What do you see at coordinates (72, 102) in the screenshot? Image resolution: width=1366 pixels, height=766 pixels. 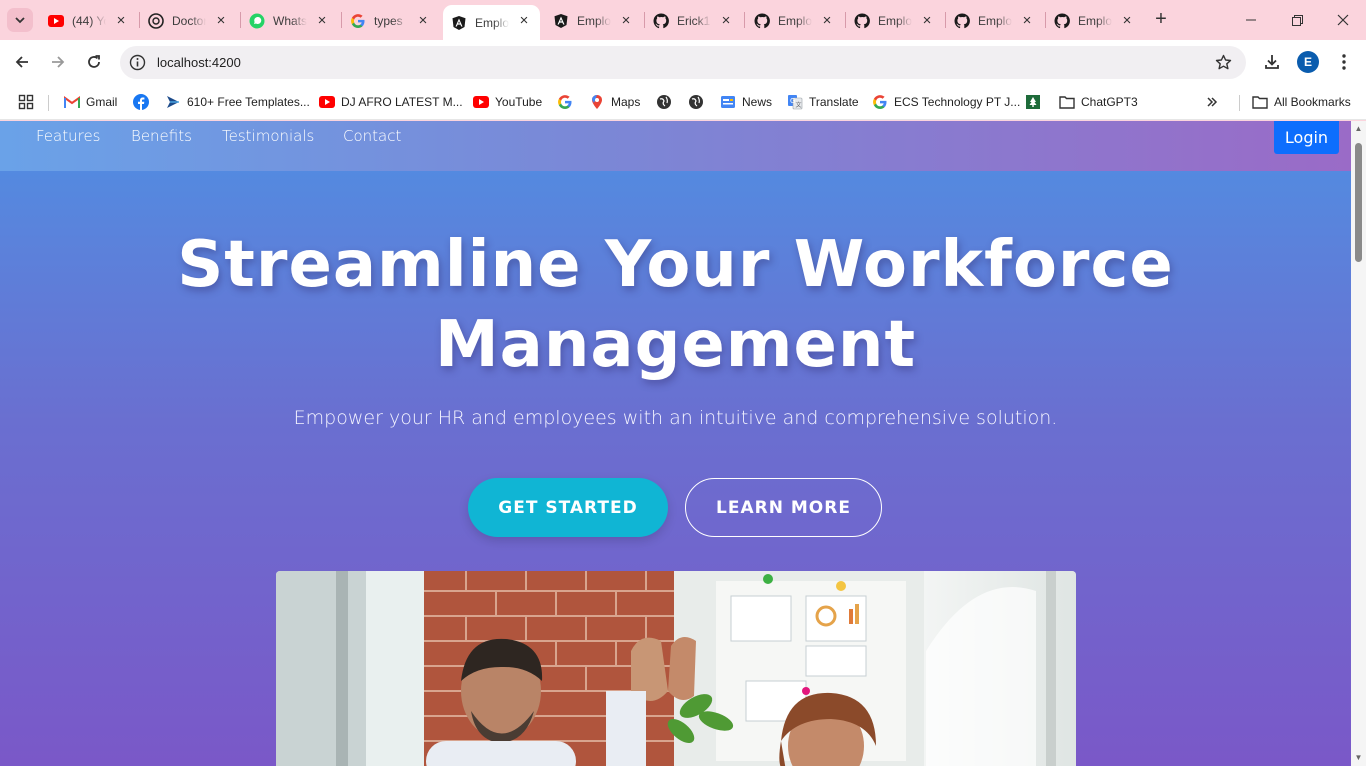 I see `gmail-icon` at bounding box center [72, 102].